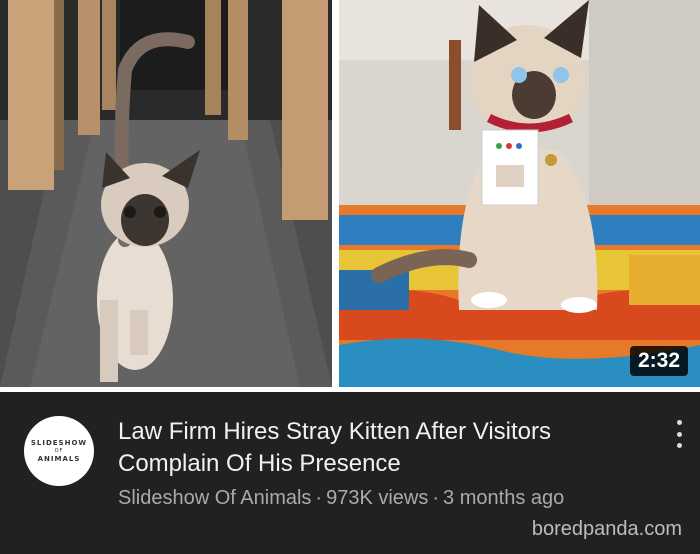 This screenshot has width=700, height=554. What do you see at coordinates (606, 529) in the screenshot?
I see `watermark: boredpanda.com` at bounding box center [606, 529].